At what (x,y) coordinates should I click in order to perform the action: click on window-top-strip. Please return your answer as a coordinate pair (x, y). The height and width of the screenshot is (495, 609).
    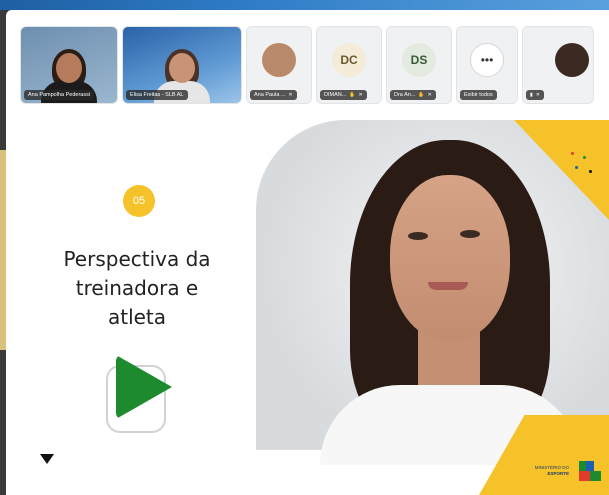
    Looking at the image, I should click on (304, 5).